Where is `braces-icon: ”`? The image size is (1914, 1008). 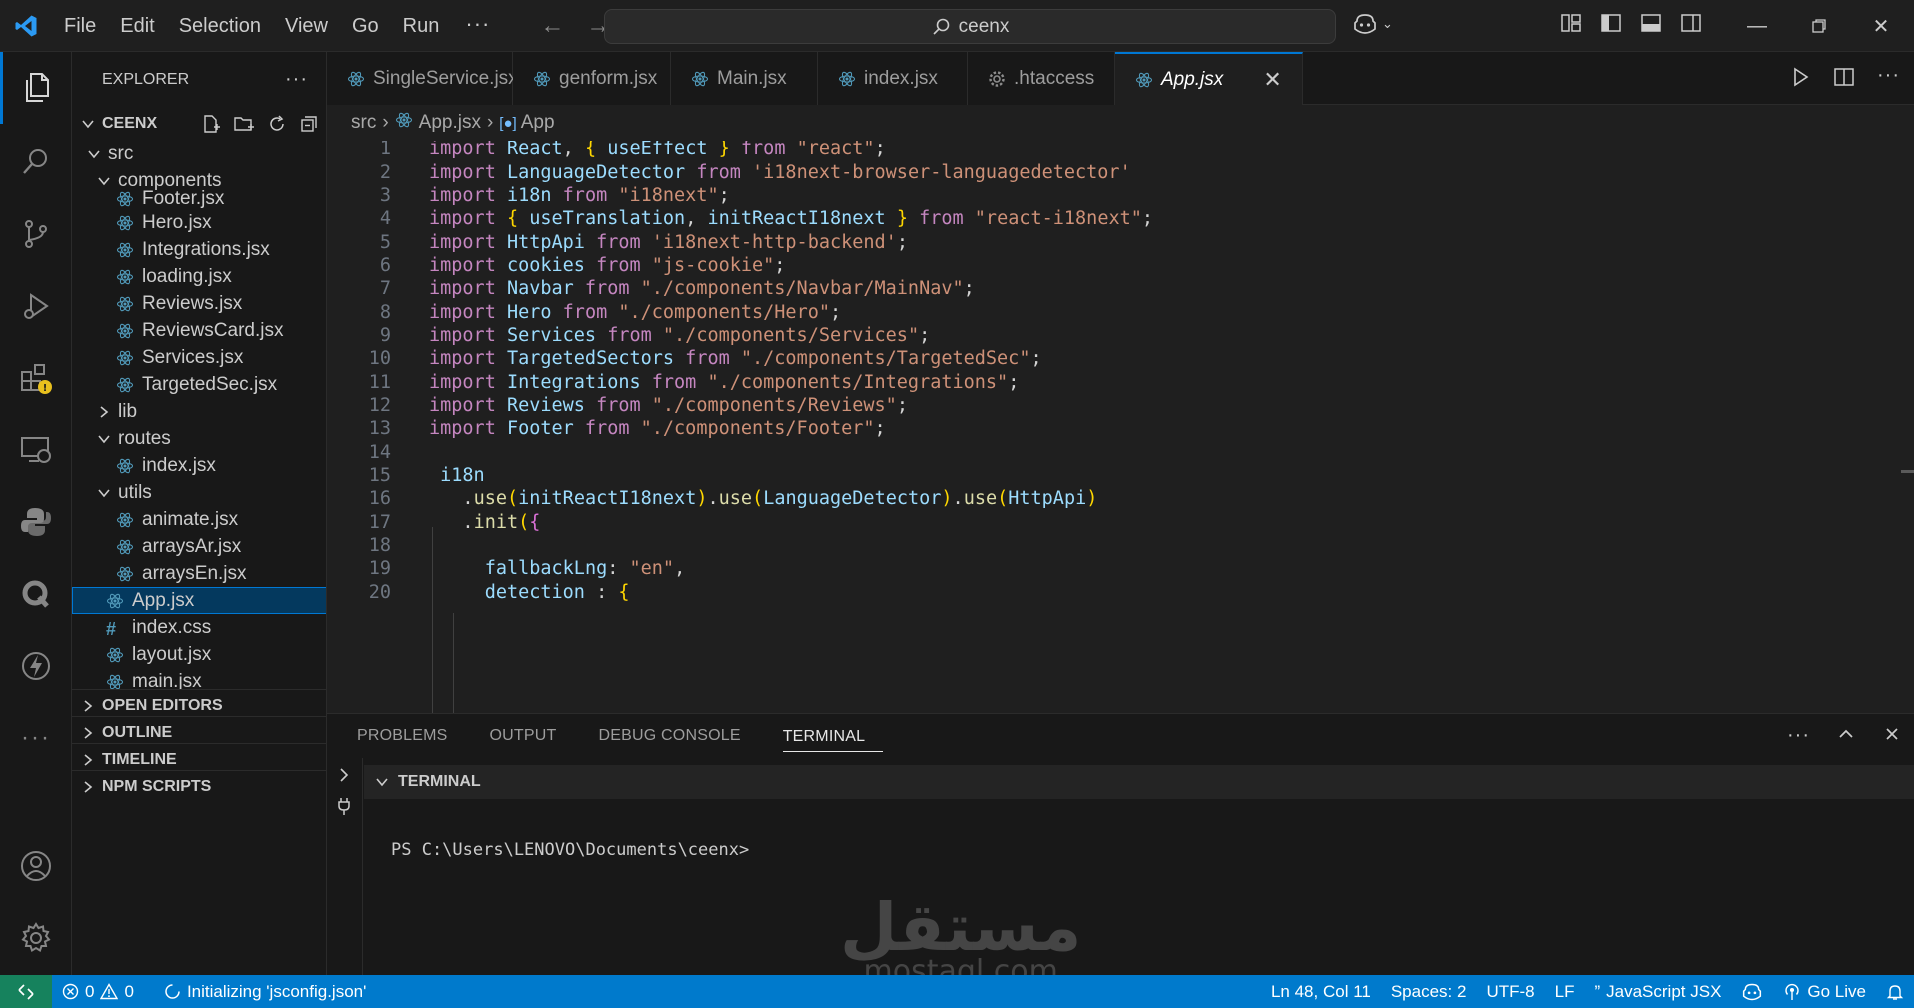 braces-icon: ” is located at coordinates (1597, 991).